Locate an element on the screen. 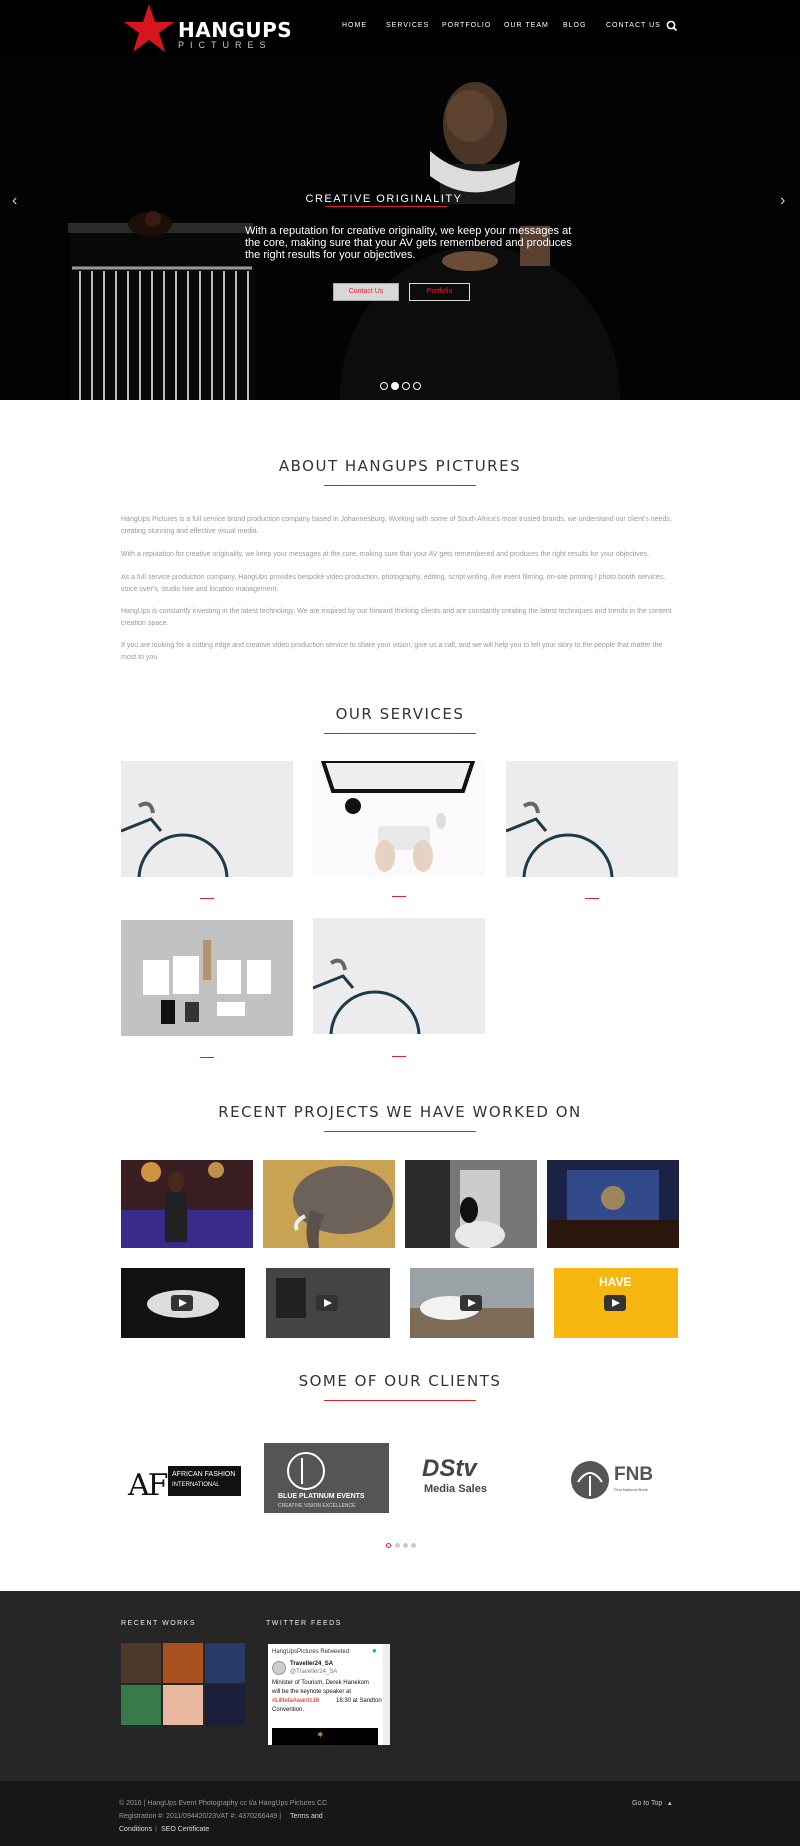  tweet-text-line-2: will be the keynote speaker at is located at coordinates (312, 1692).